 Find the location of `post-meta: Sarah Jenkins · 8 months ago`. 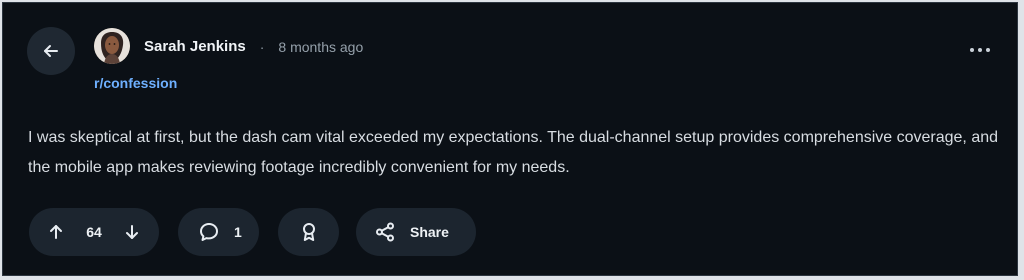

post-meta: Sarah Jenkins · 8 months ago is located at coordinates (253, 46).